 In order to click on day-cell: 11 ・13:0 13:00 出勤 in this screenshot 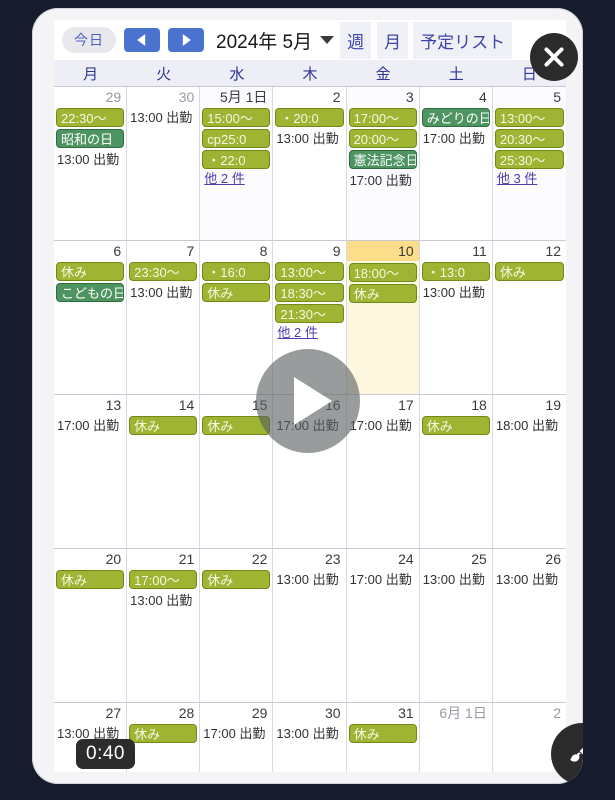, I will do `click(456, 318)`.